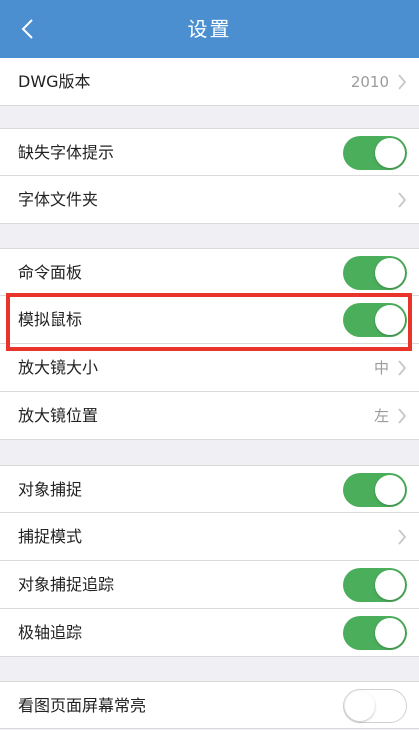  Describe the element at coordinates (209, 322) in the screenshot. I see `highlight-box` at that location.